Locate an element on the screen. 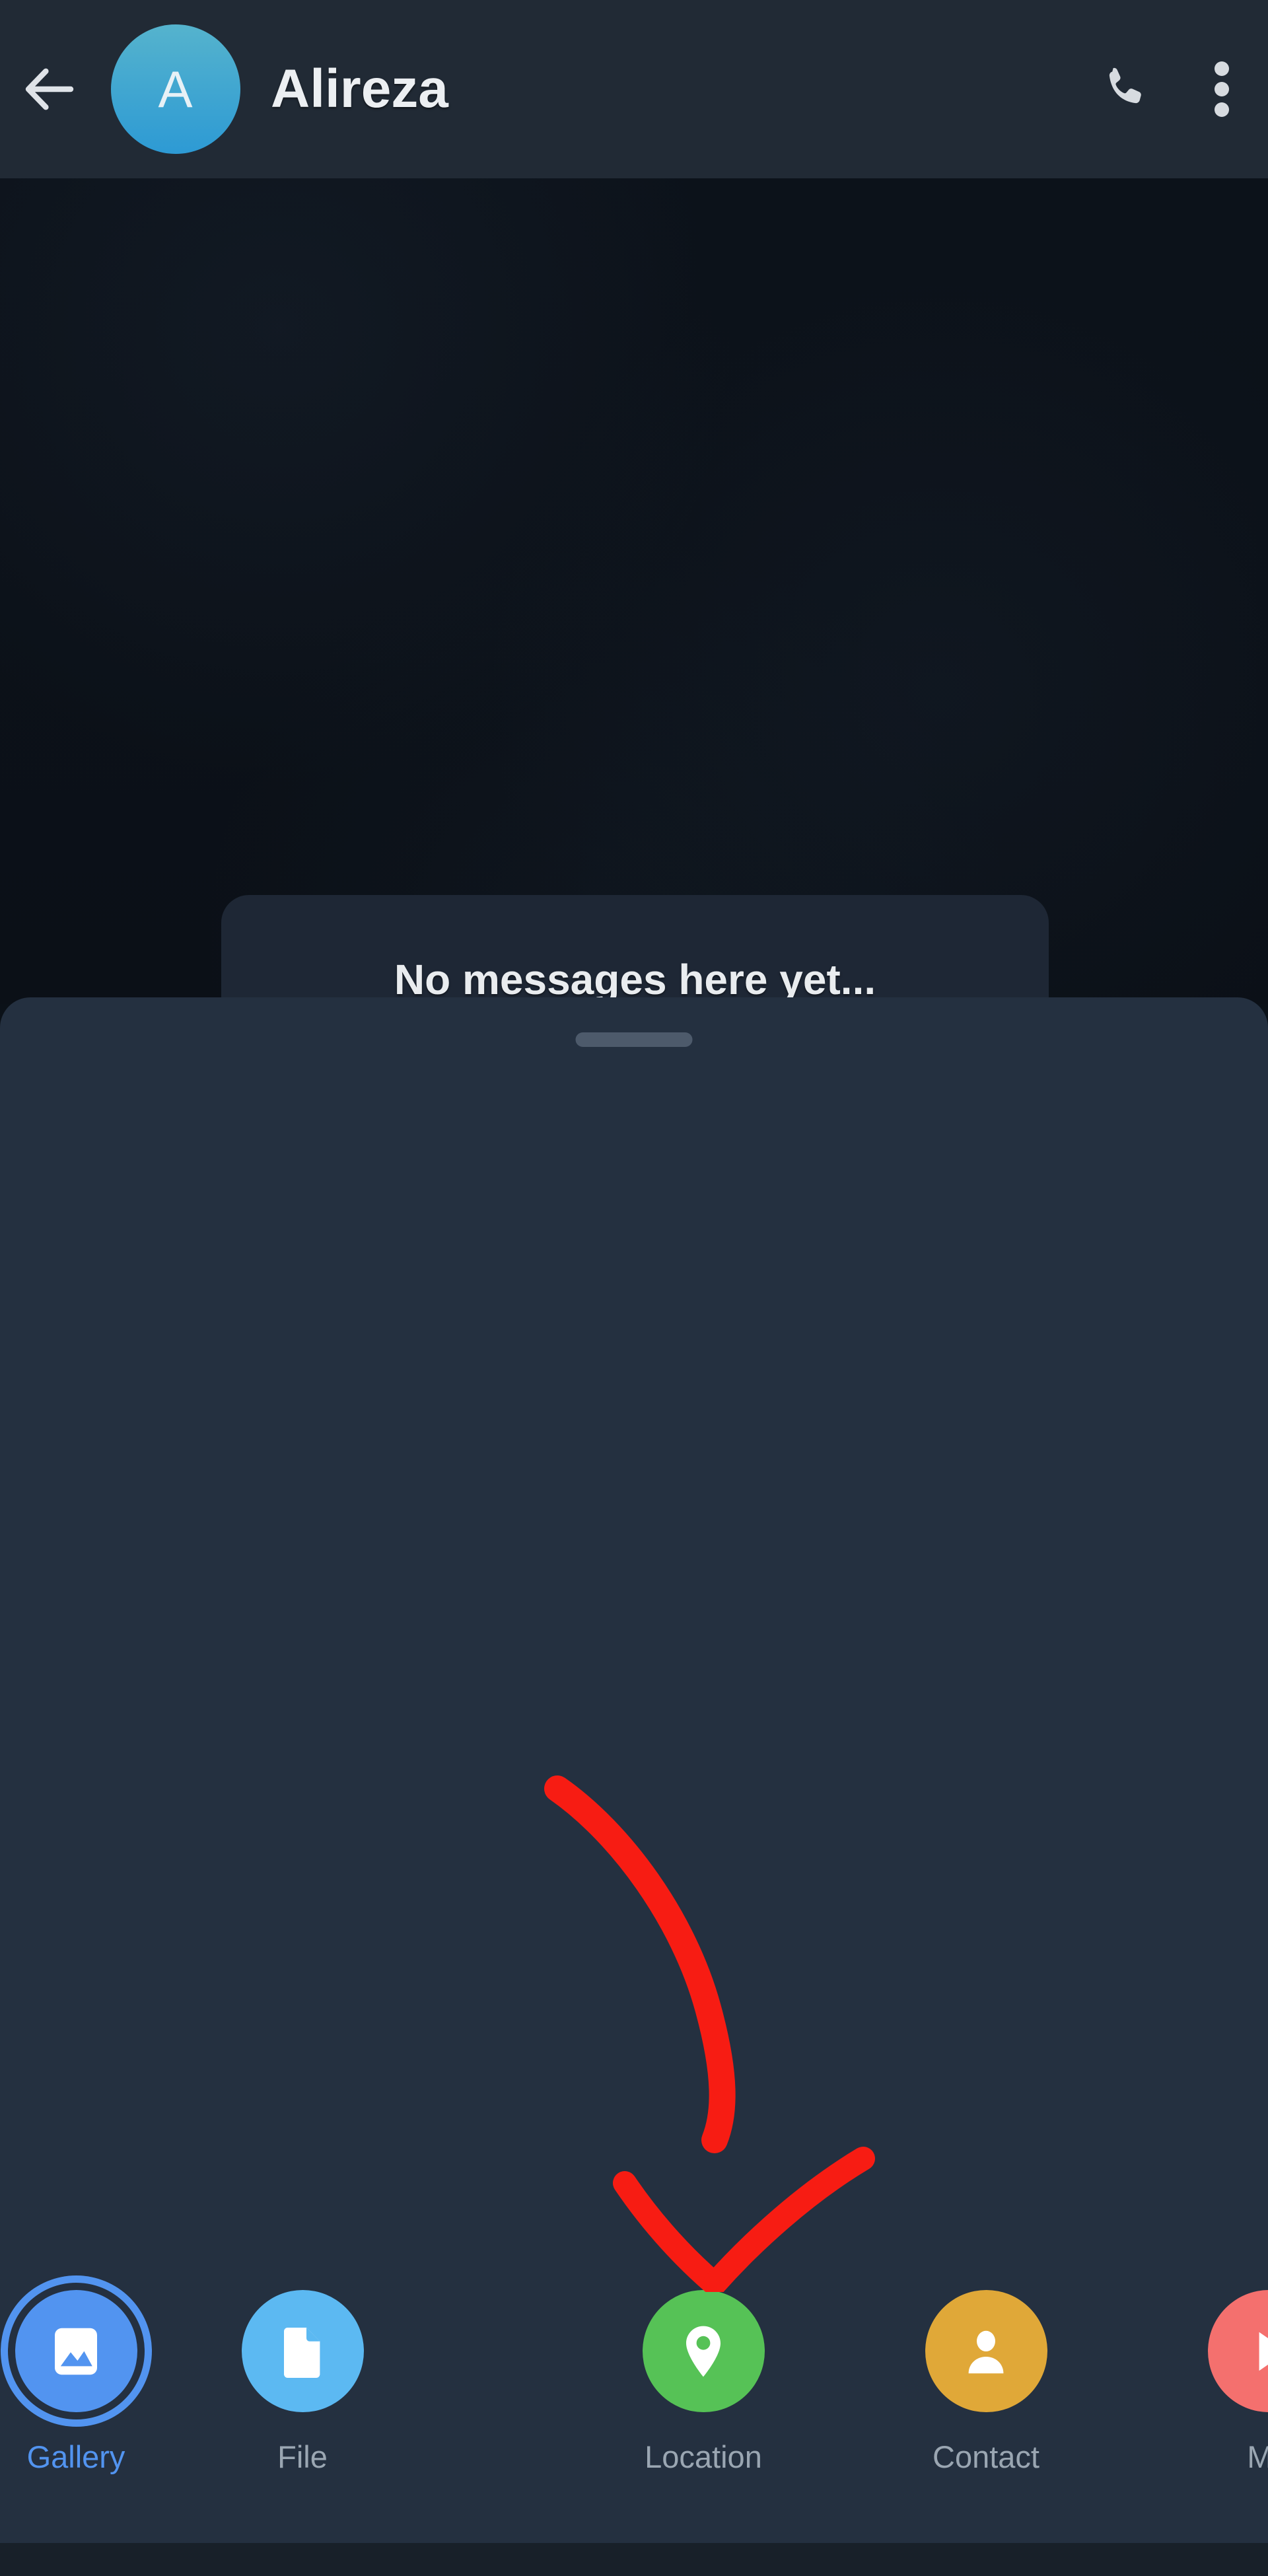 This screenshot has width=1268, height=2576. play-icon is located at coordinates (1263, 2352).